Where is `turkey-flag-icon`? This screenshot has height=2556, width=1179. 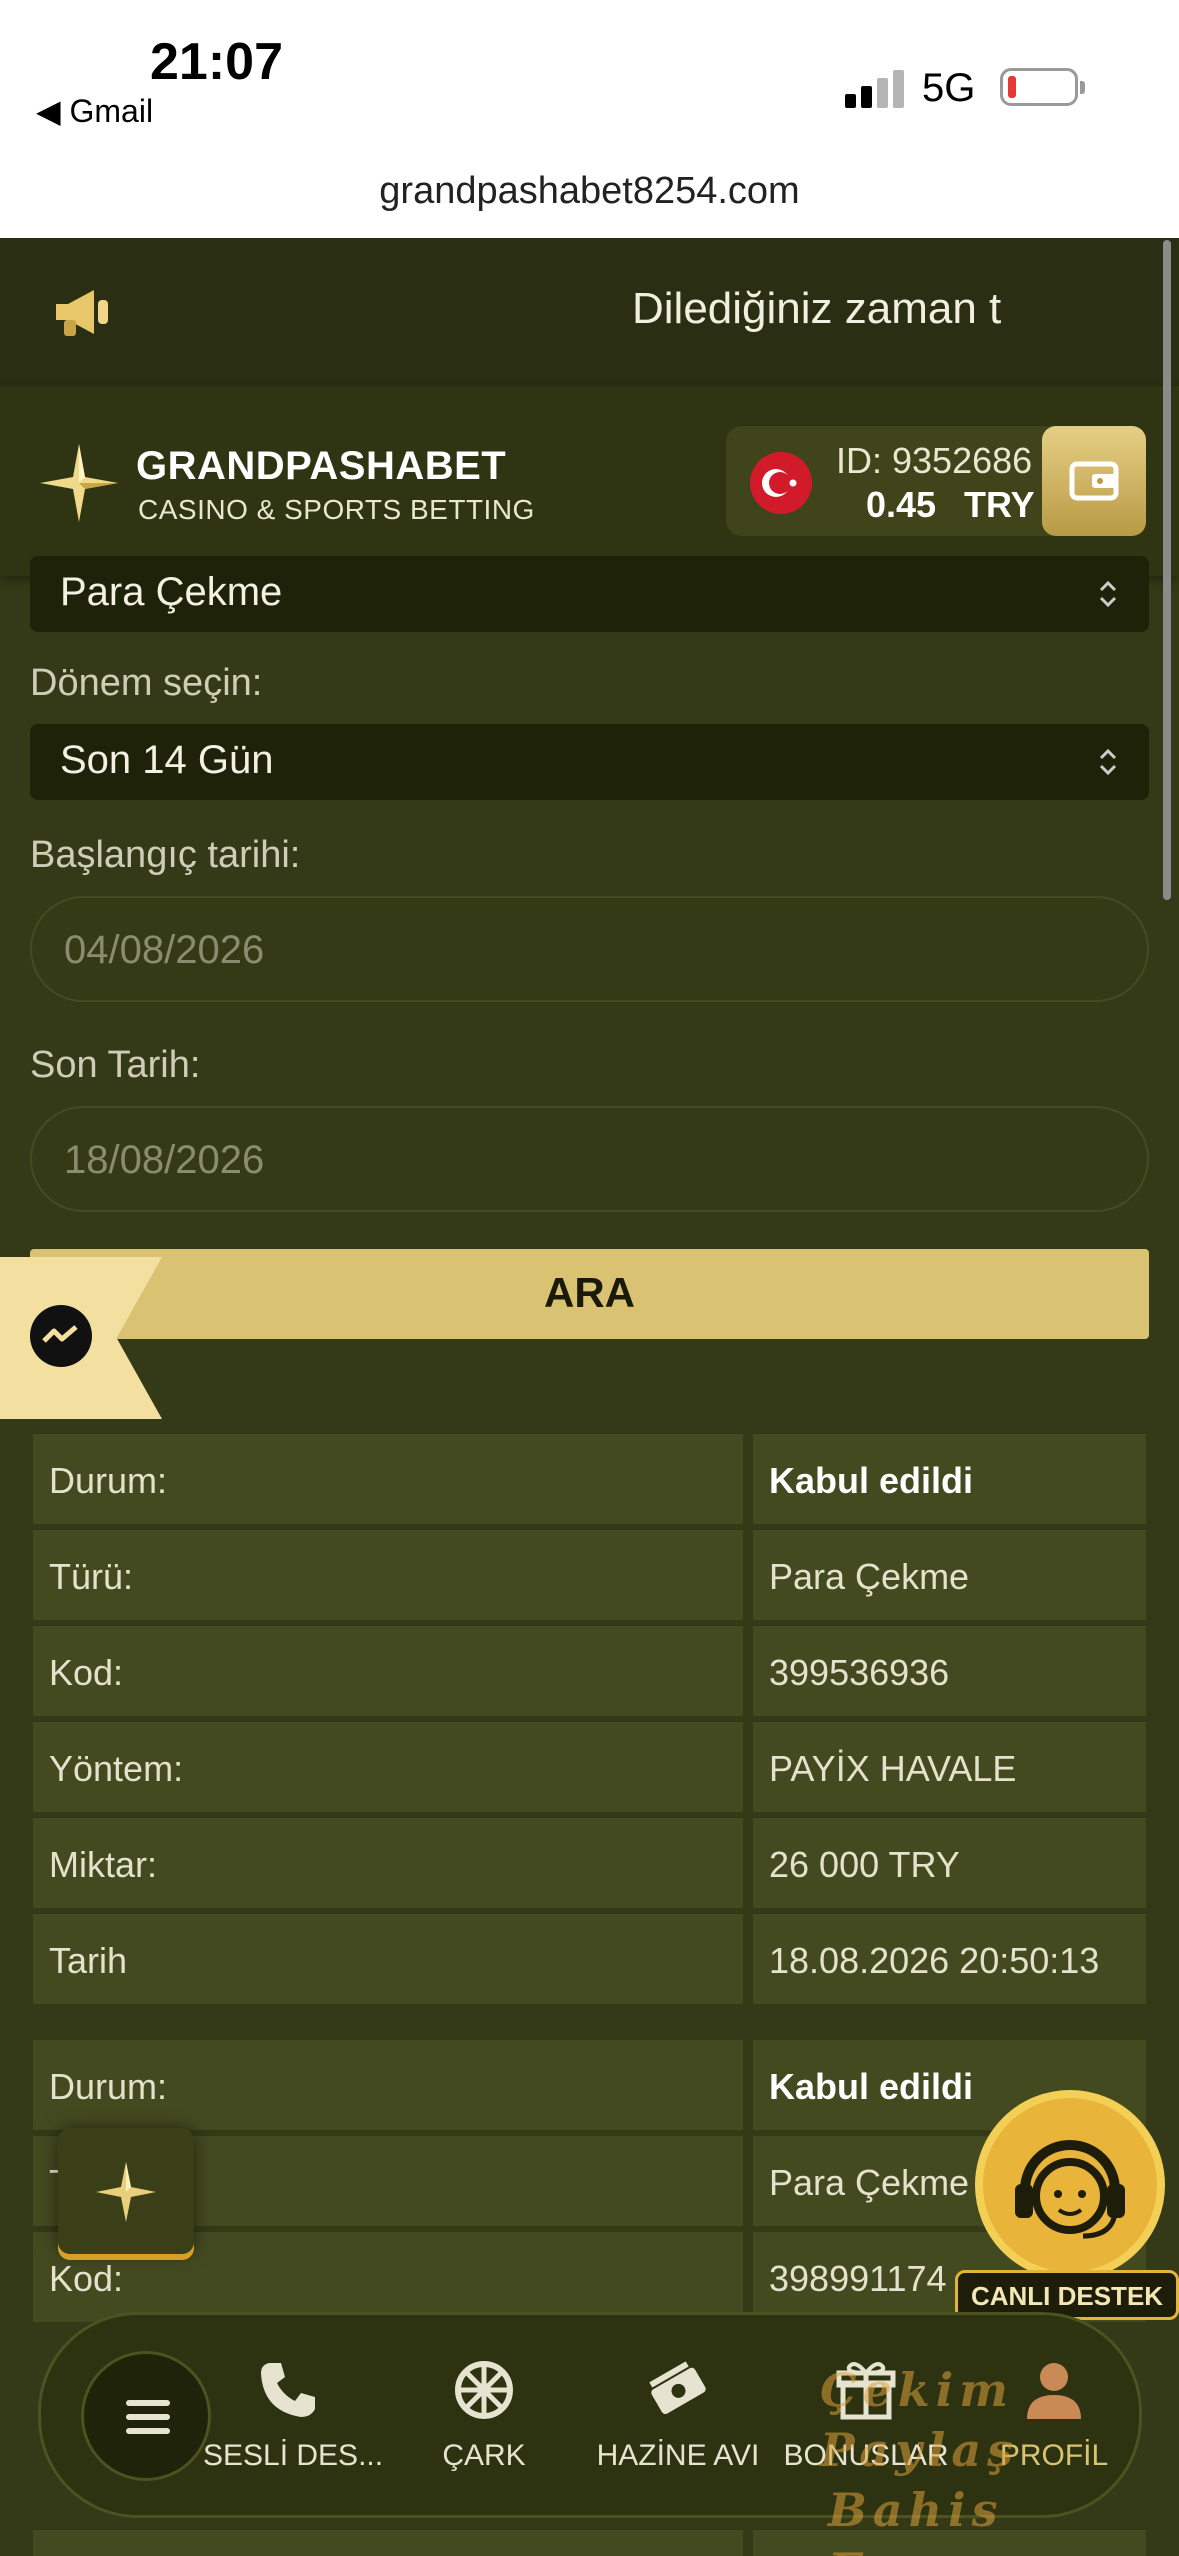
turkey-flag-icon is located at coordinates (781, 483).